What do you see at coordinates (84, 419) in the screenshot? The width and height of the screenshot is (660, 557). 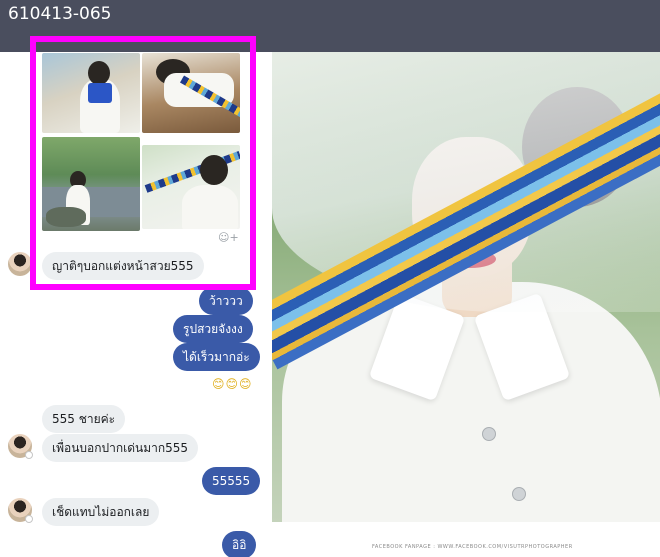 I see `message-bubble: 555 ชายค่ะ` at bounding box center [84, 419].